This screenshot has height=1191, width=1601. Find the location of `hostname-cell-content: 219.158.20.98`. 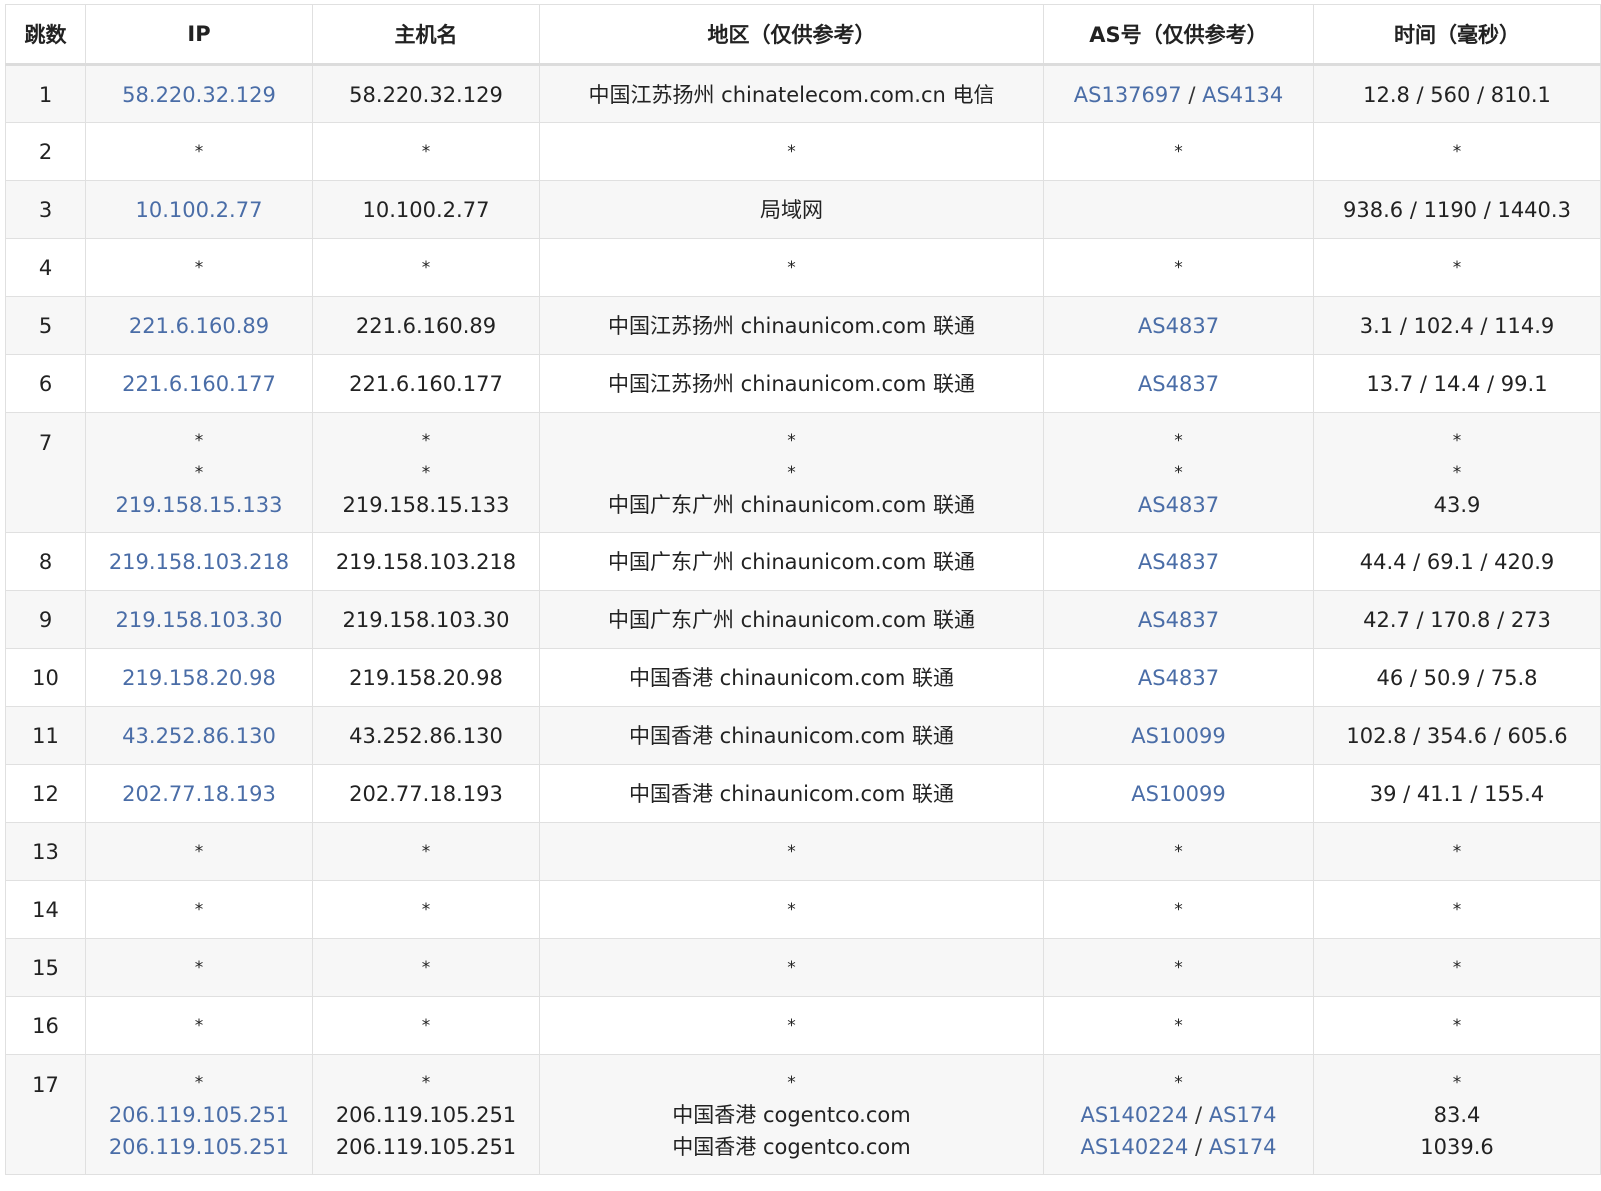

hostname-cell-content: 219.158.20.98 is located at coordinates (426, 677).